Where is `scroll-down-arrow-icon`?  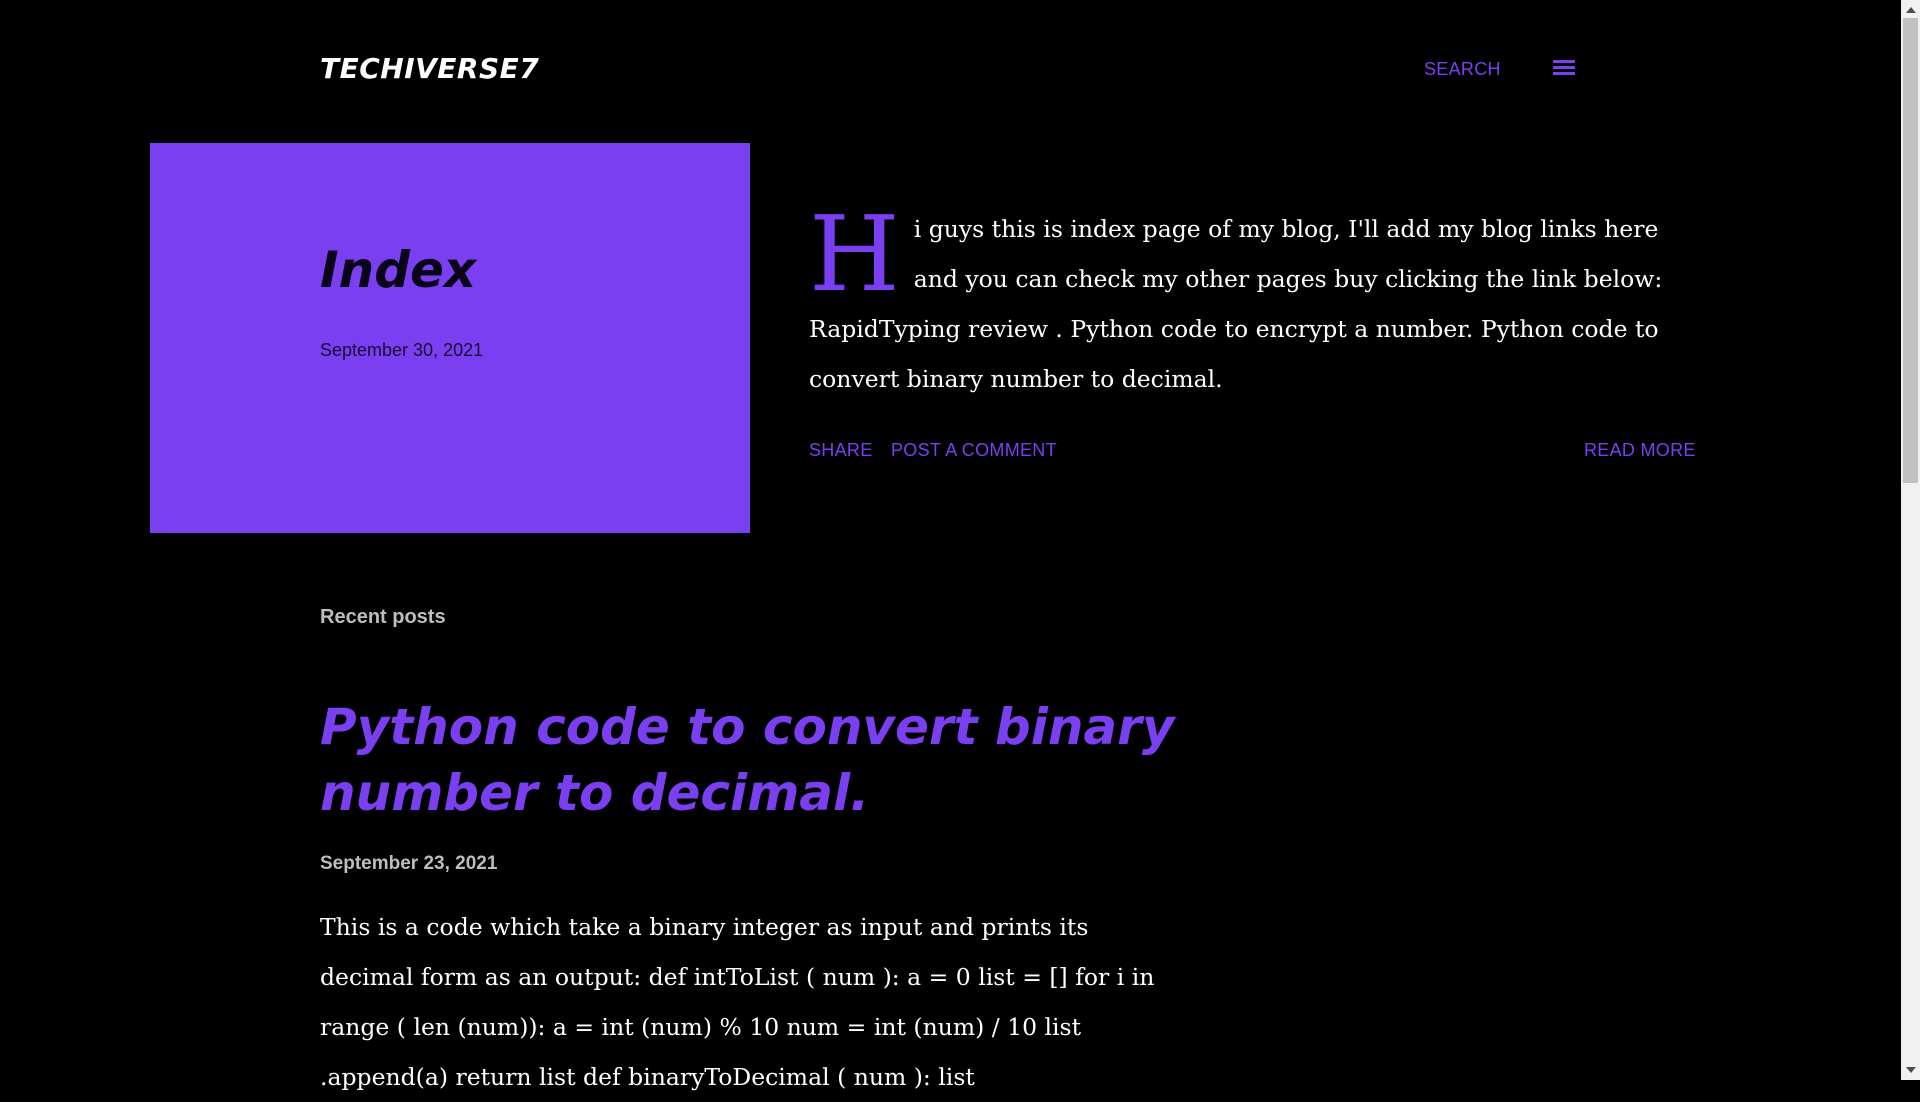
scroll-down-arrow-icon is located at coordinates (1911, 1070).